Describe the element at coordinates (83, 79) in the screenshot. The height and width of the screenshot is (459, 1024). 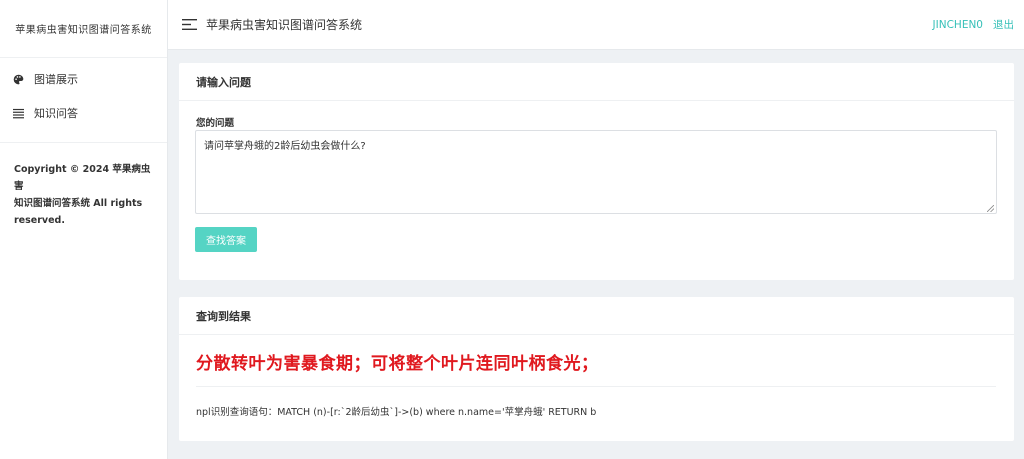
I see `sidebar-item-graph: 图谱展示` at that location.